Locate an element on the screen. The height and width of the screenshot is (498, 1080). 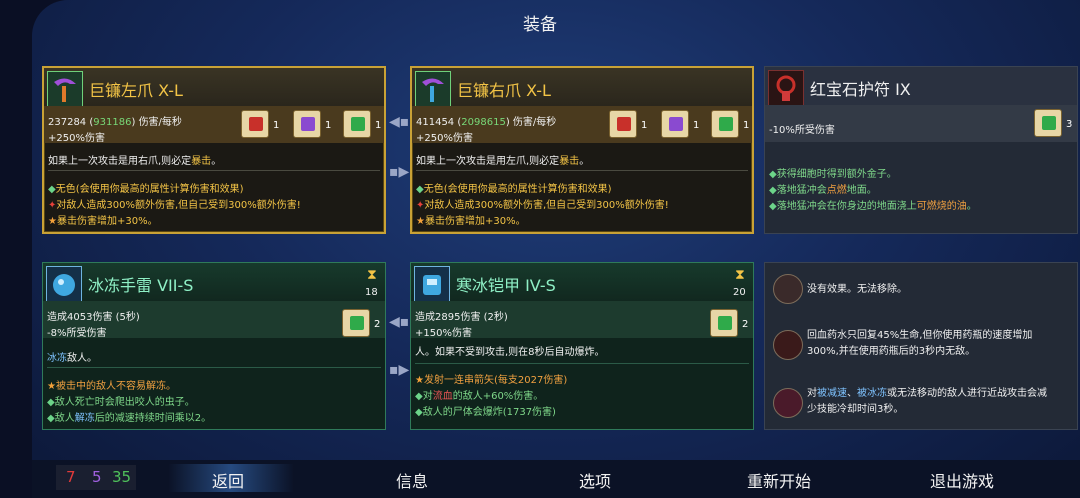
affix-line: ◆敌人解冻后的减速持续时间乘以2。 is located at coordinates (129, 418).